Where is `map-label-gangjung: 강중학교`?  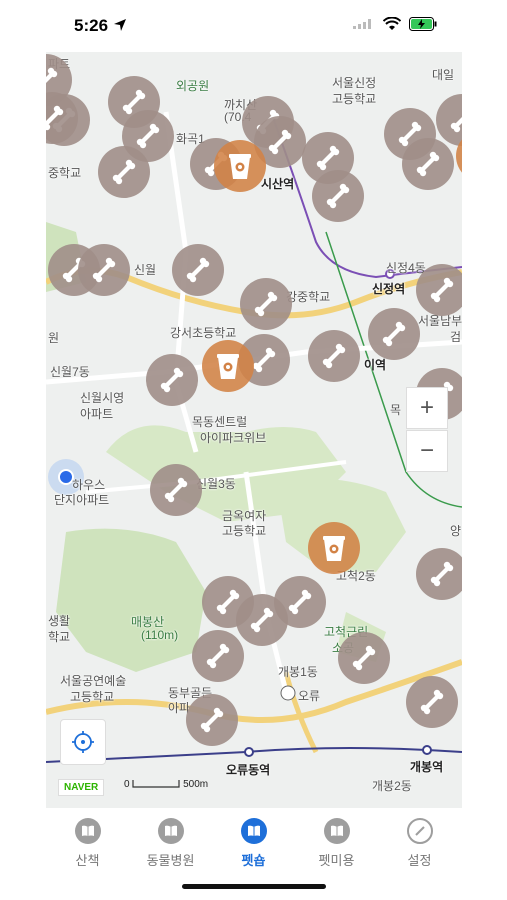 map-label-gangjung: 강중학교 is located at coordinates (308, 297).